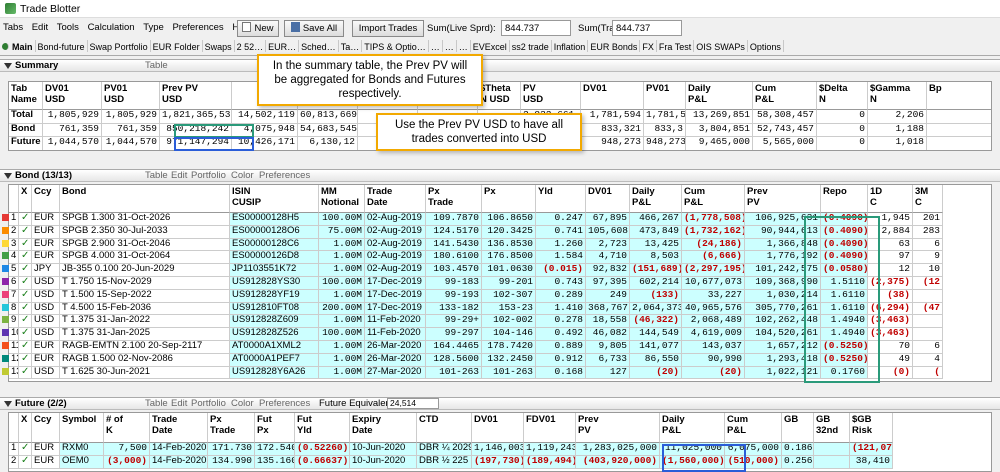 The width and height of the screenshot is (1000, 472). What do you see at coordinates (656, 258) in the screenshot?
I see `bond-cell: 8,503` at bounding box center [656, 258].